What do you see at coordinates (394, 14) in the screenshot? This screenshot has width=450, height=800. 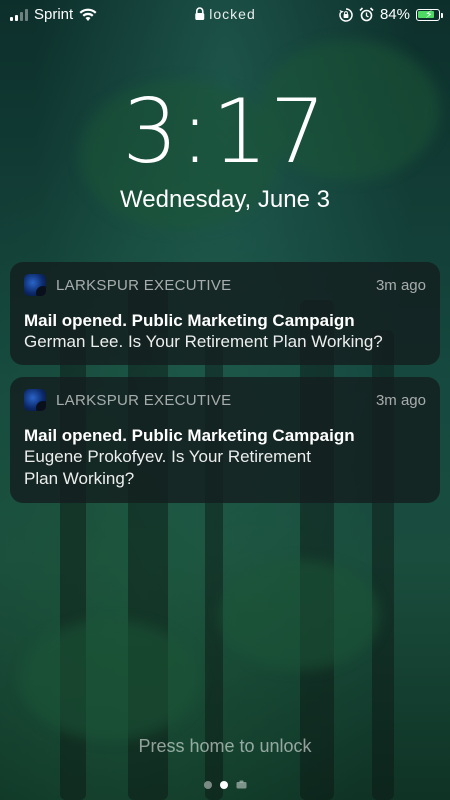 I see `battery-percent: 84%` at bounding box center [394, 14].